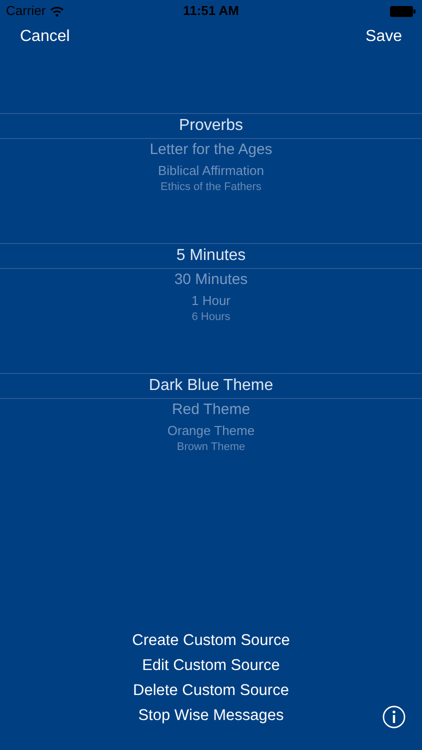 The width and height of the screenshot is (422, 750). What do you see at coordinates (57, 11) in the screenshot?
I see `wifi-icon` at bounding box center [57, 11].